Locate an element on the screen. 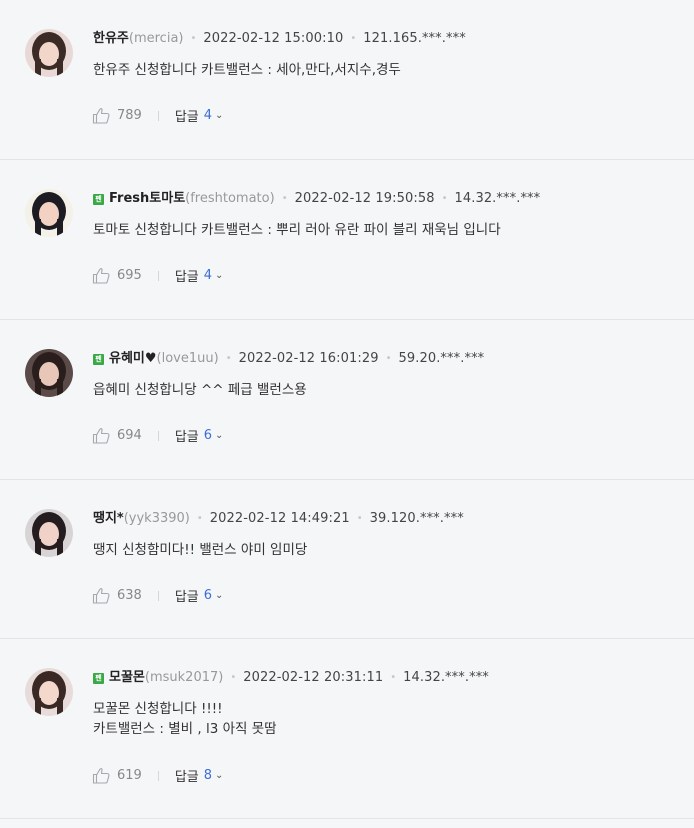 The height and width of the screenshot is (828, 694). comment-text: 모꿀몬 신청합니다 !!!! 카트밸런스 : 별비 , l3 아직 못땀 is located at coordinates (185, 719).